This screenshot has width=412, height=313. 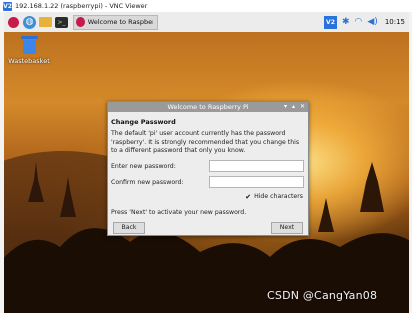 I want to click on dialog-window-controls: ▾ ▴ ✕, so click(x=292, y=107).